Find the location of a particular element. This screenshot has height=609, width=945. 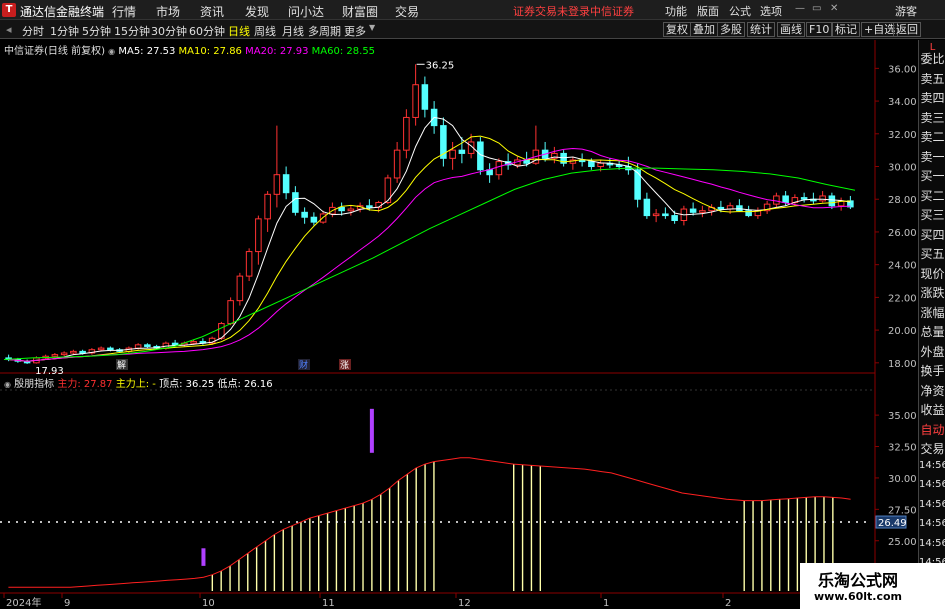

side-panel-item: 卖一 is located at coordinates (932, 156).